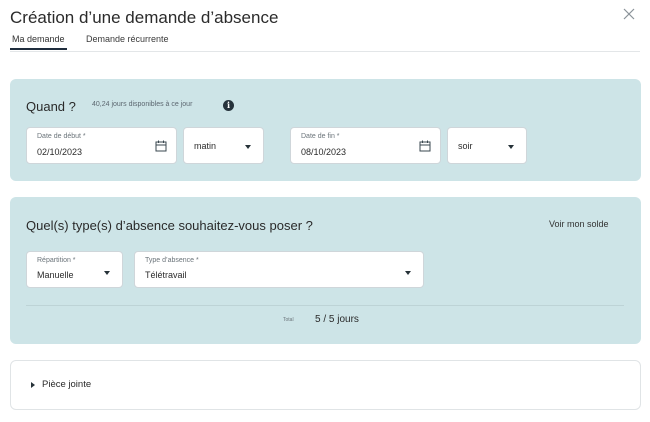 The height and width of the screenshot is (422, 650). What do you see at coordinates (337, 319) in the screenshot?
I see `total-value: 5 / 5 jours` at bounding box center [337, 319].